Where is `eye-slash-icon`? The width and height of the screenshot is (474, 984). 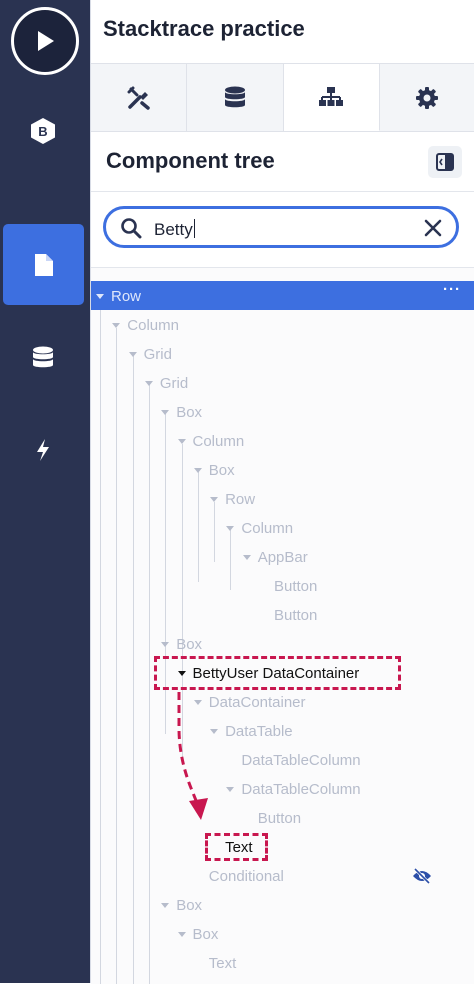 eye-slash-icon is located at coordinates (422, 876).